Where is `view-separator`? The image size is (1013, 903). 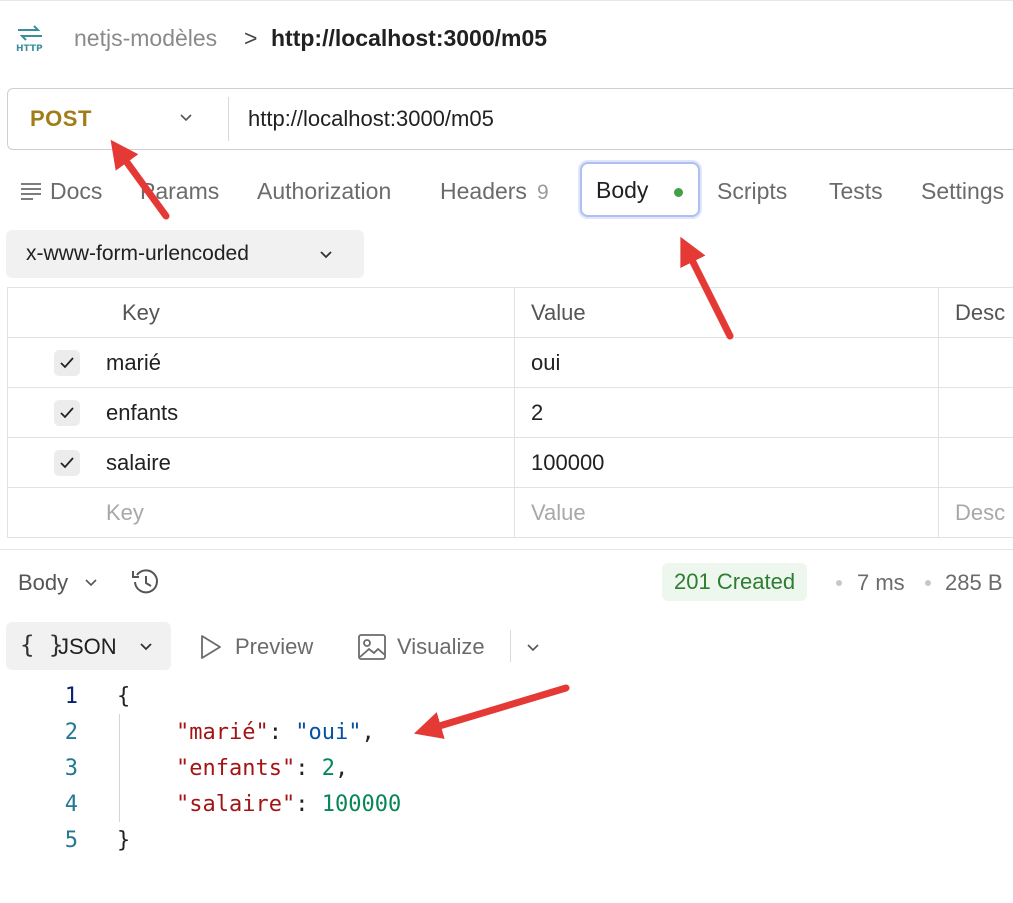 view-separator is located at coordinates (510, 646).